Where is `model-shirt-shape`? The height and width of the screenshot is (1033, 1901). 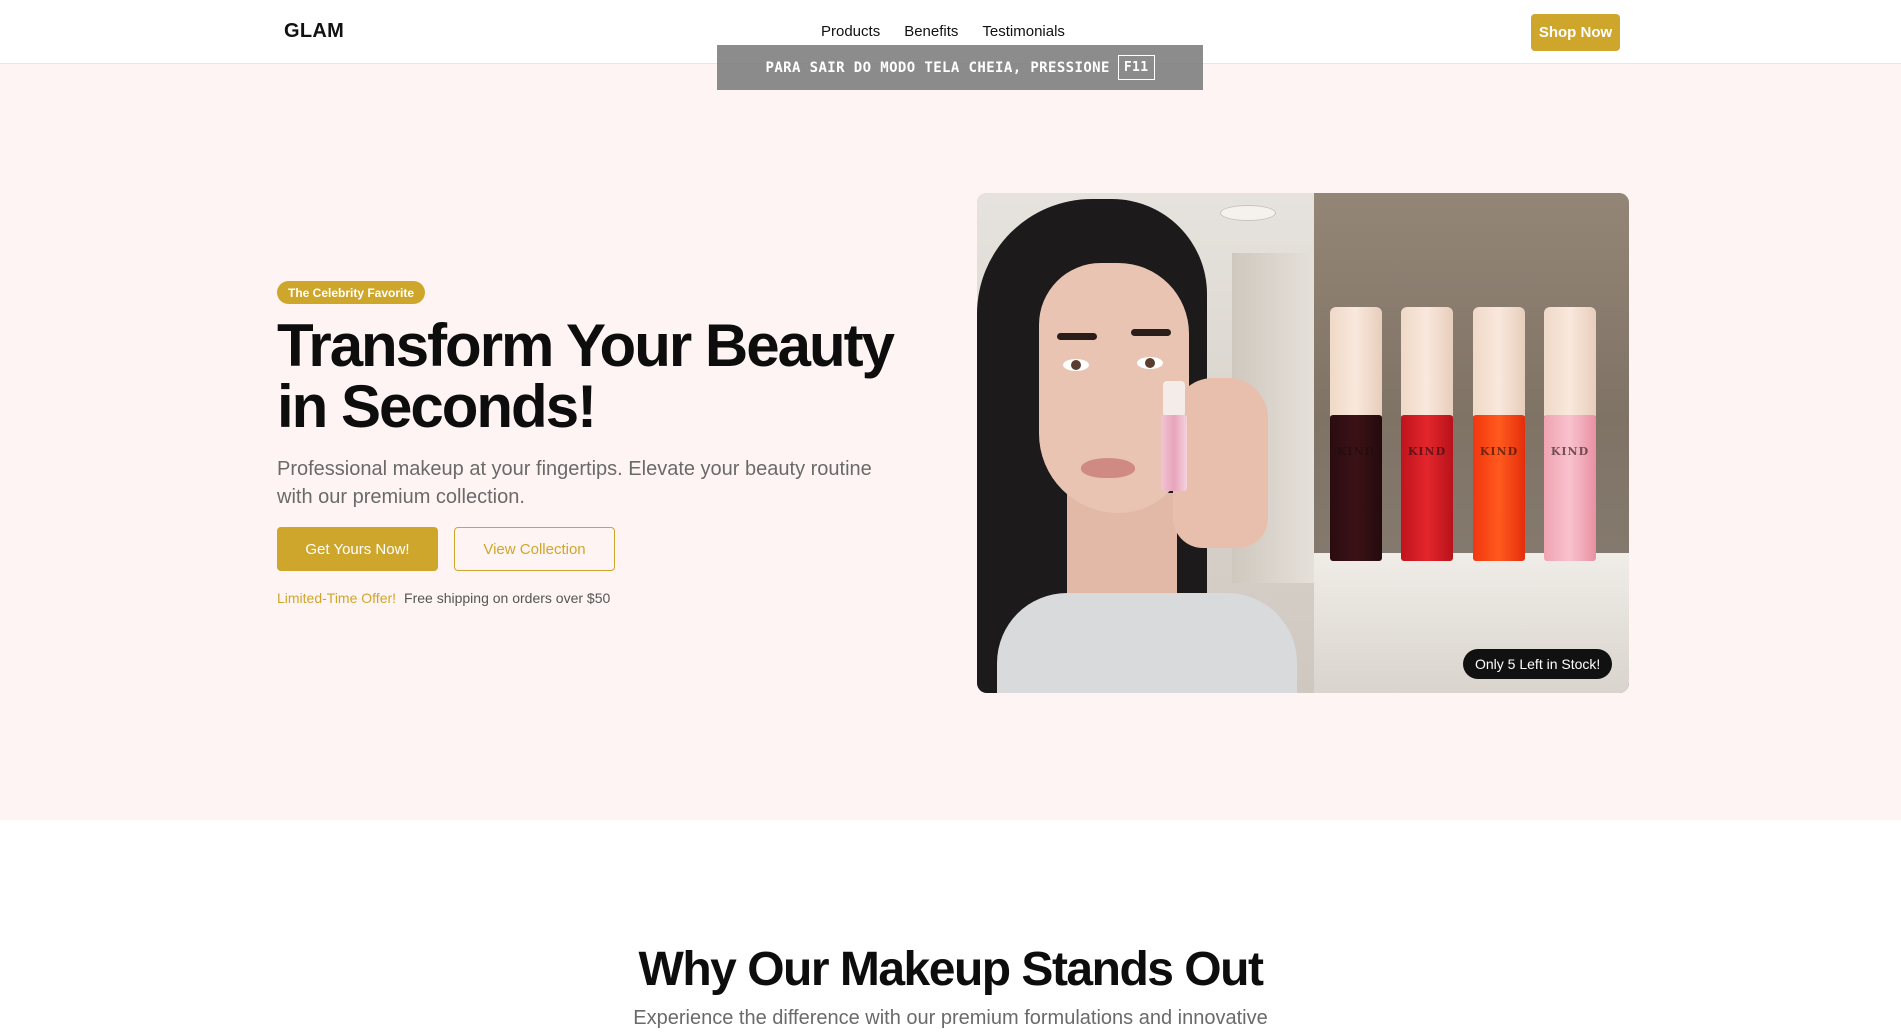
model-shirt-shape is located at coordinates (1147, 643).